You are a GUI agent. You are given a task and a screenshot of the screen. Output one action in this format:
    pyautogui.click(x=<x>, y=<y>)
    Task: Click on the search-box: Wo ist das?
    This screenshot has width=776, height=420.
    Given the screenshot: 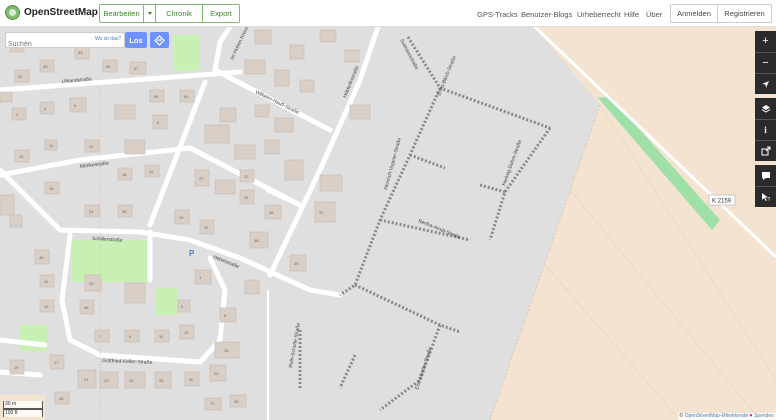 What is the action you would take?
    pyautogui.click(x=65, y=42)
    